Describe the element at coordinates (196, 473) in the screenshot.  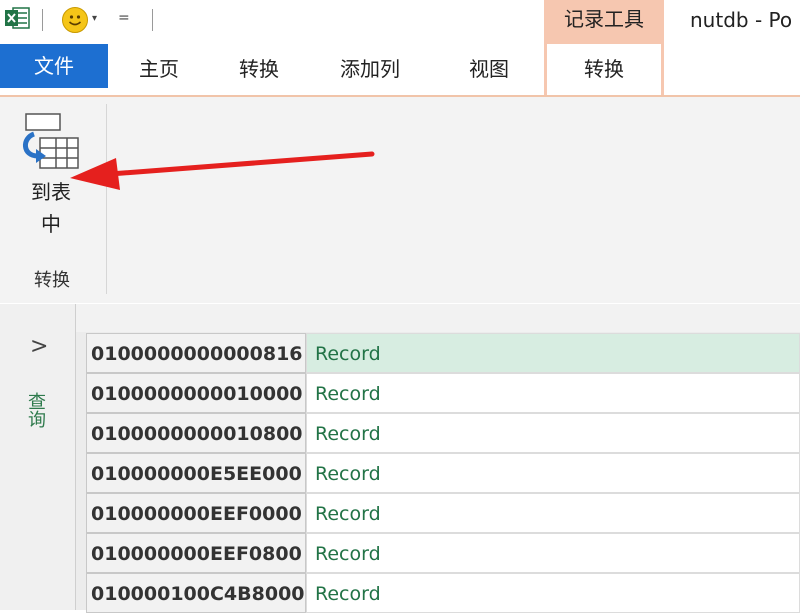
I see `record-key-cell: 010000000E5EE000` at that location.